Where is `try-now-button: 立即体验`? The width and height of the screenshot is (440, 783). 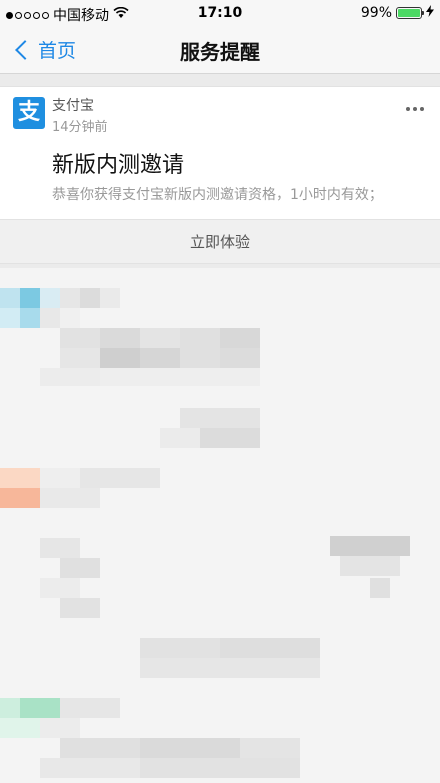 try-now-button: 立即体验 is located at coordinates (220, 241).